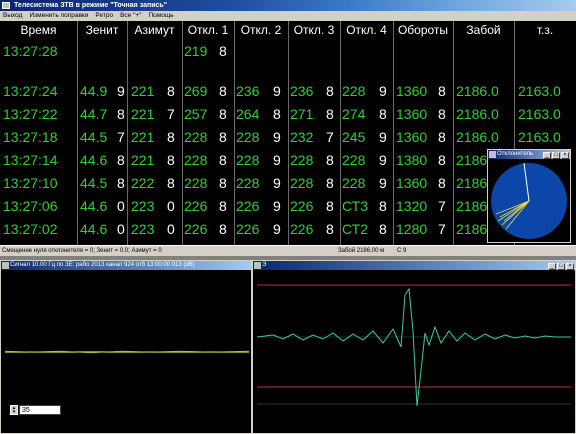  I want to click on row-time: 13:27:28, so click(30, 51).